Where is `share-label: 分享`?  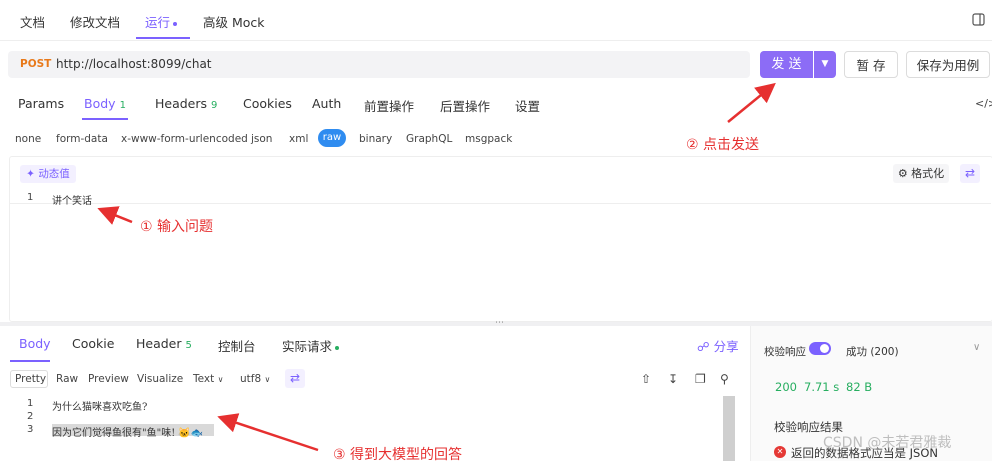
share-label: 分享 is located at coordinates (726, 346).